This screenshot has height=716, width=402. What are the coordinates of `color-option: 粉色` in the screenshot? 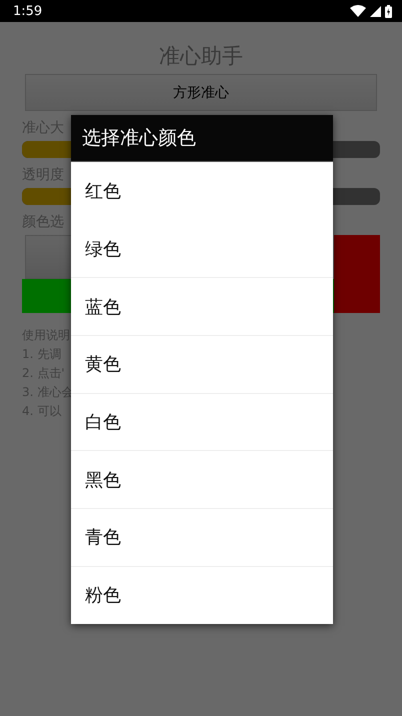 It's located at (202, 595).